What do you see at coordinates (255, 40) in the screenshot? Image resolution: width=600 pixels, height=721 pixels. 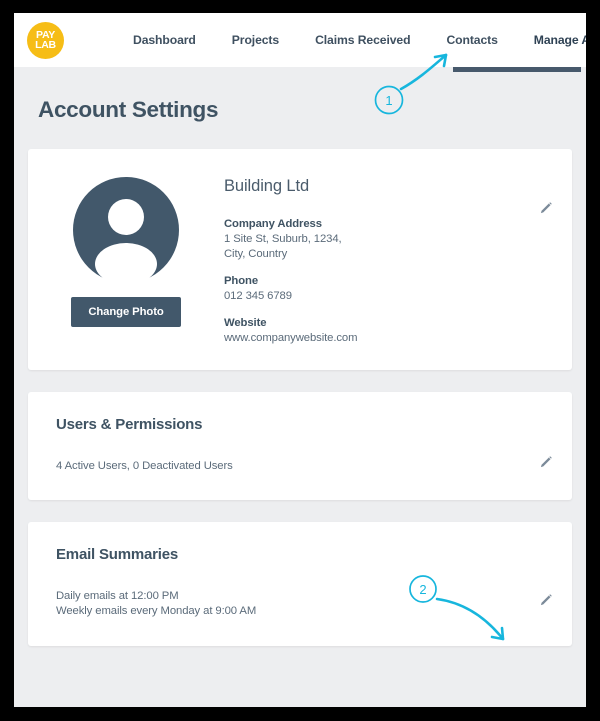 I see `nav-item-projects: Projects` at bounding box center [255, 40].